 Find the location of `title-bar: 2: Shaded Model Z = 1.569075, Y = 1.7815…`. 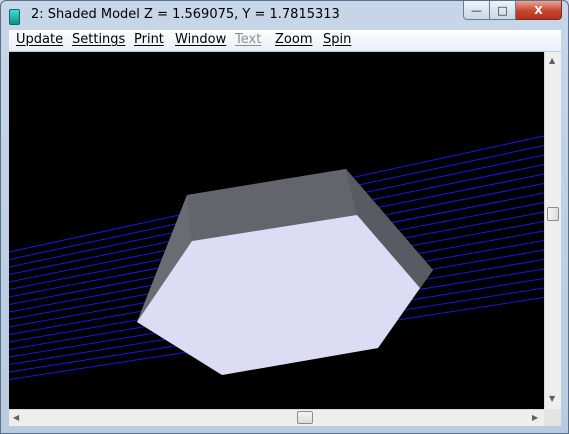

title-bar: 2: Shaded Model Z = 1.569075, Y = 1.7815… is located at coordinates (284, 15).